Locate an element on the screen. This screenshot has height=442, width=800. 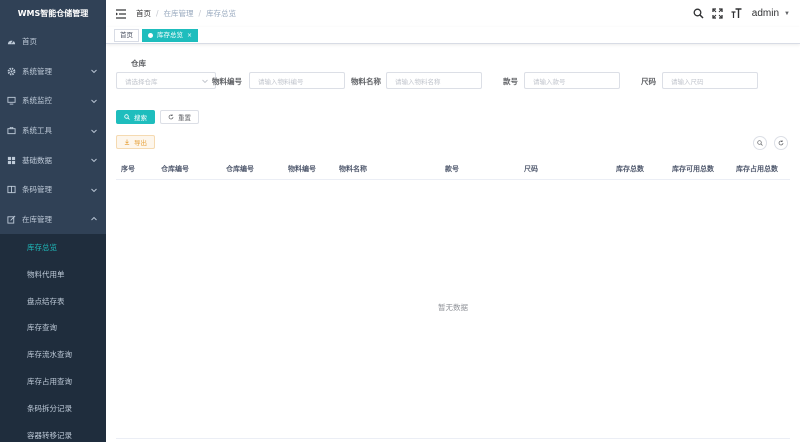
material-code-input: 请输入物料编号 is located at coordinates (297, 80).